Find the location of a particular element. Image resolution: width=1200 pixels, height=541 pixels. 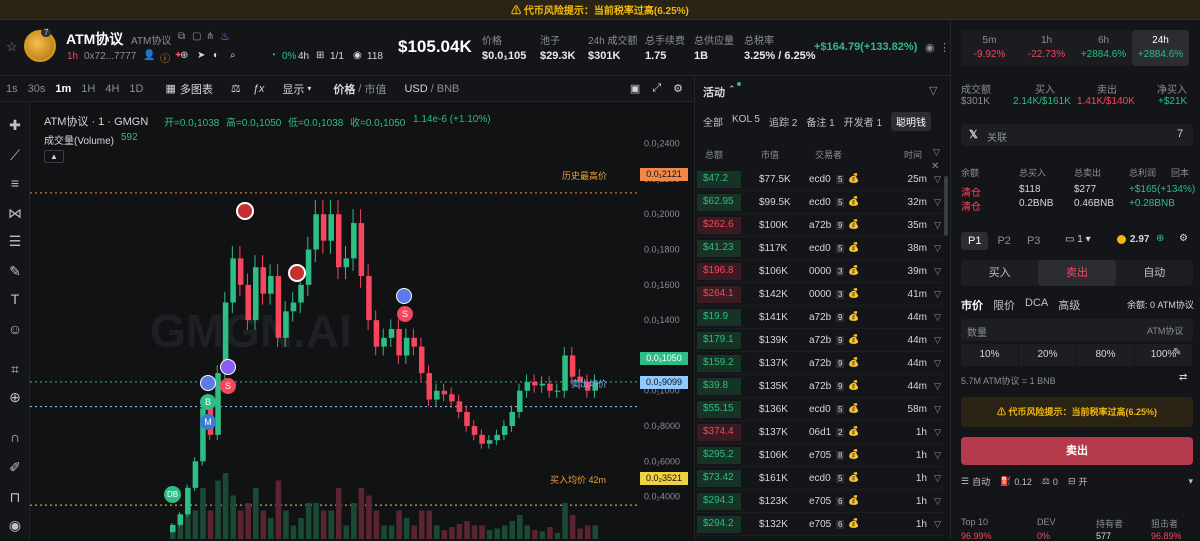

expand-icon: ⤢ is located at coordinates (656, 88).